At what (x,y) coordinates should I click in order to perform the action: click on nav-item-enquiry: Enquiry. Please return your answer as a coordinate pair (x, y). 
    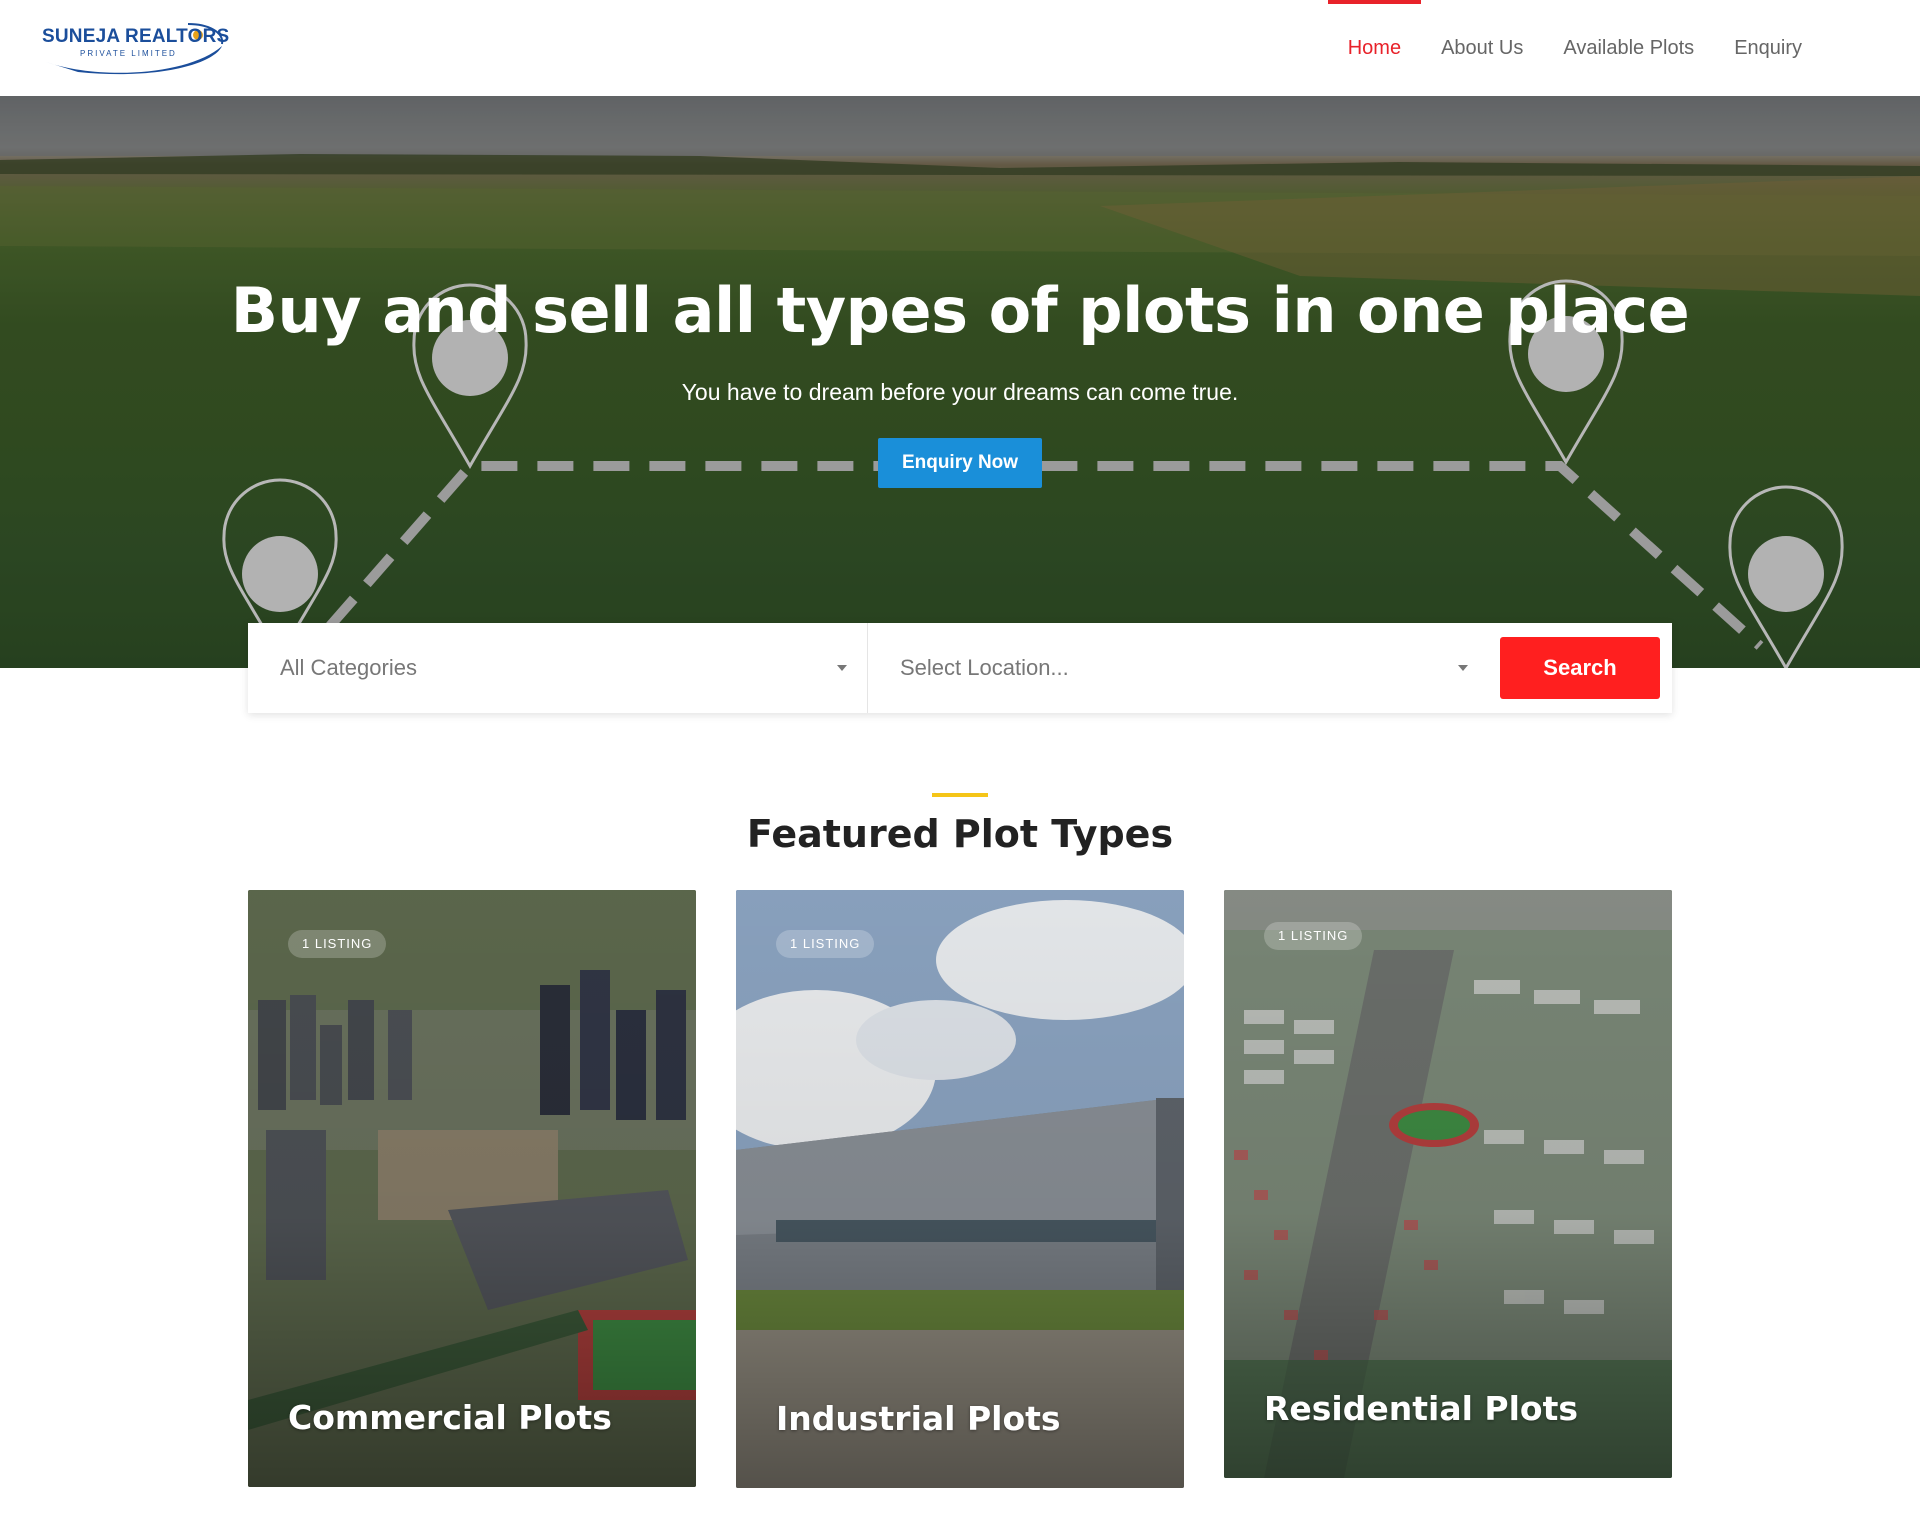
    Looking at the image, I should click on (1768, 48).